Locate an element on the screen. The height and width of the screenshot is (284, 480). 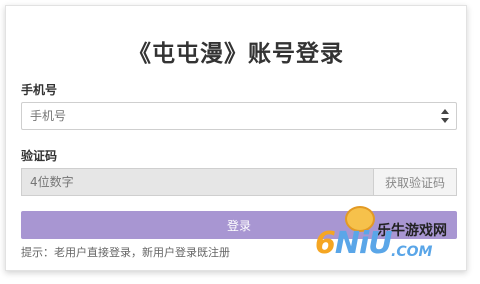
phone-label: 手机号 is located at coordinates (39, 90).